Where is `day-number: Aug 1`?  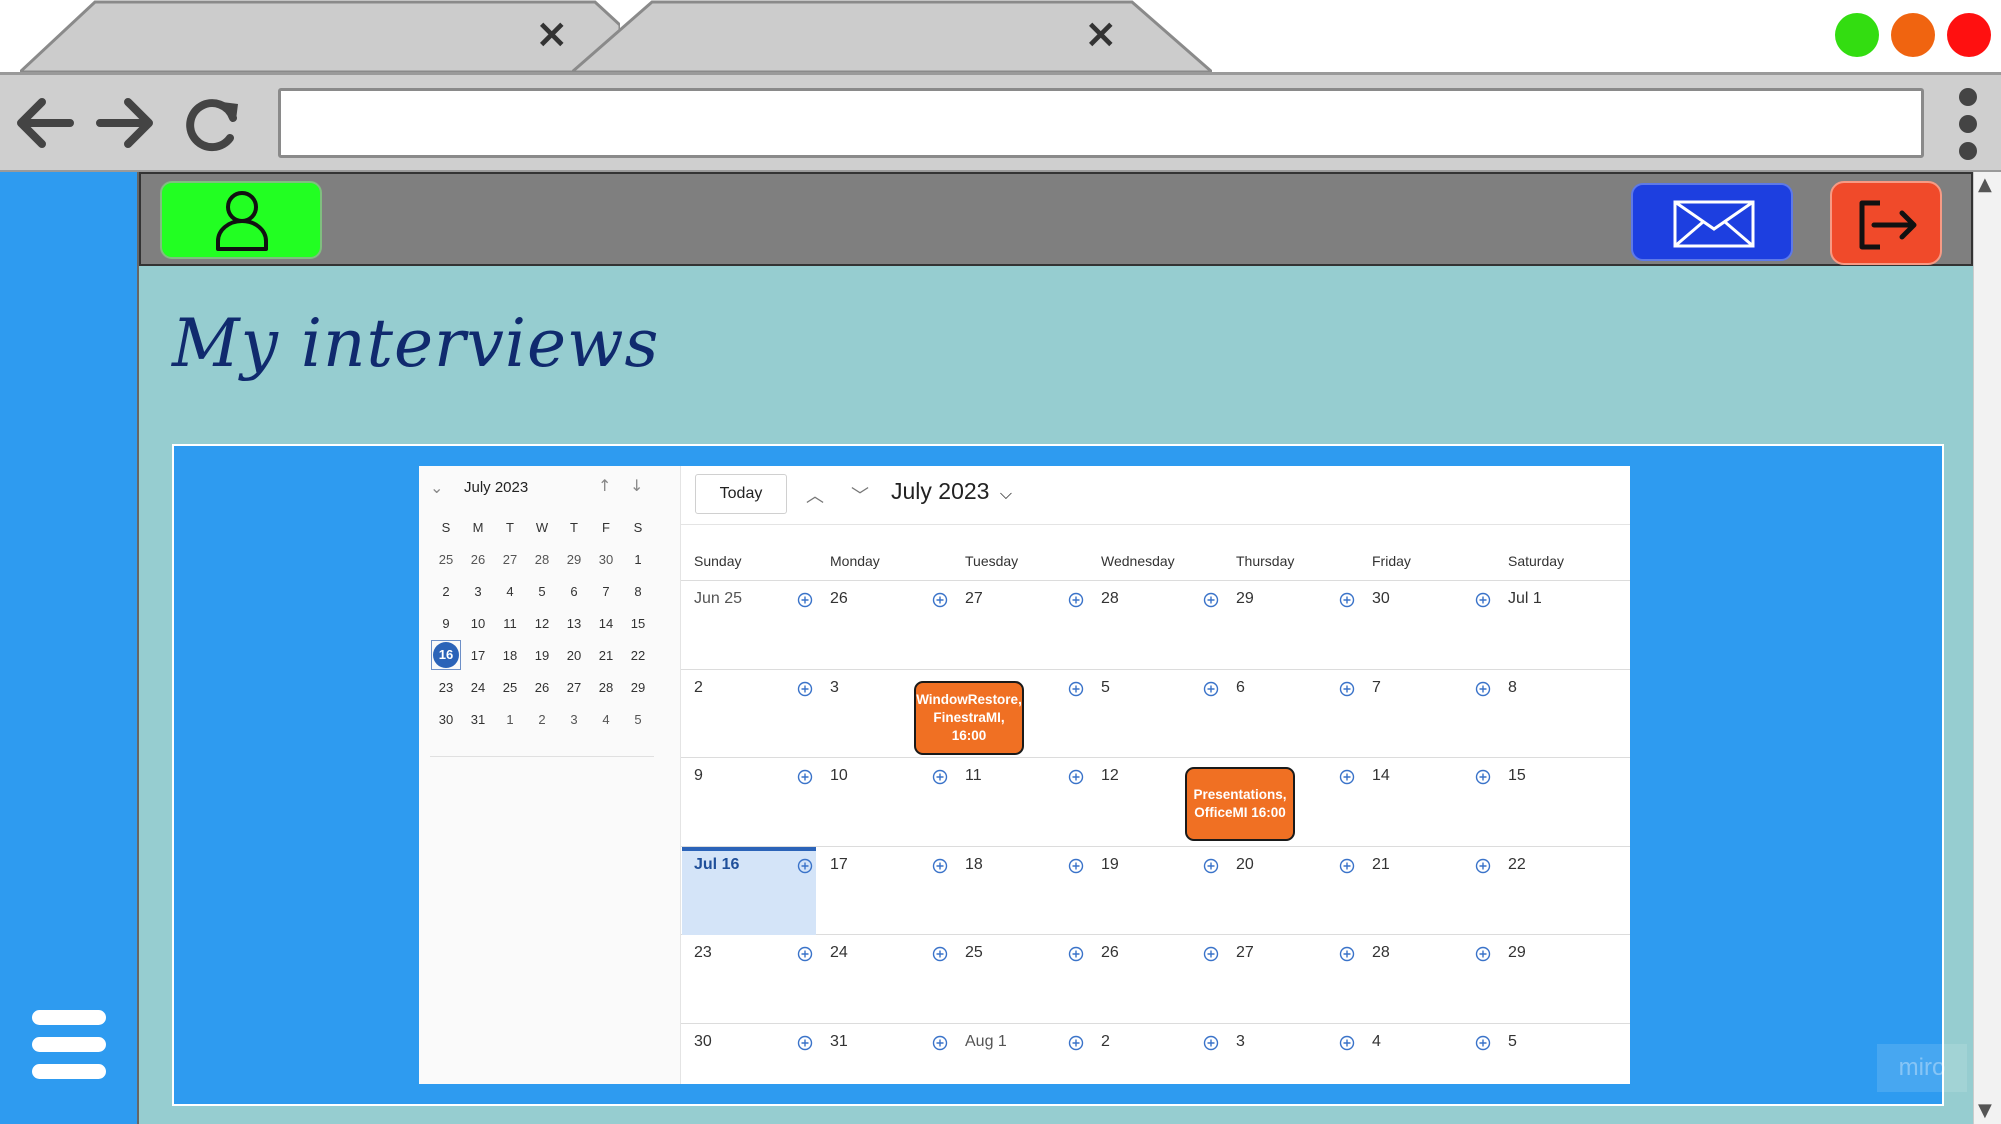 day-number: Aug 1 is located at coordinates (986, 1042).